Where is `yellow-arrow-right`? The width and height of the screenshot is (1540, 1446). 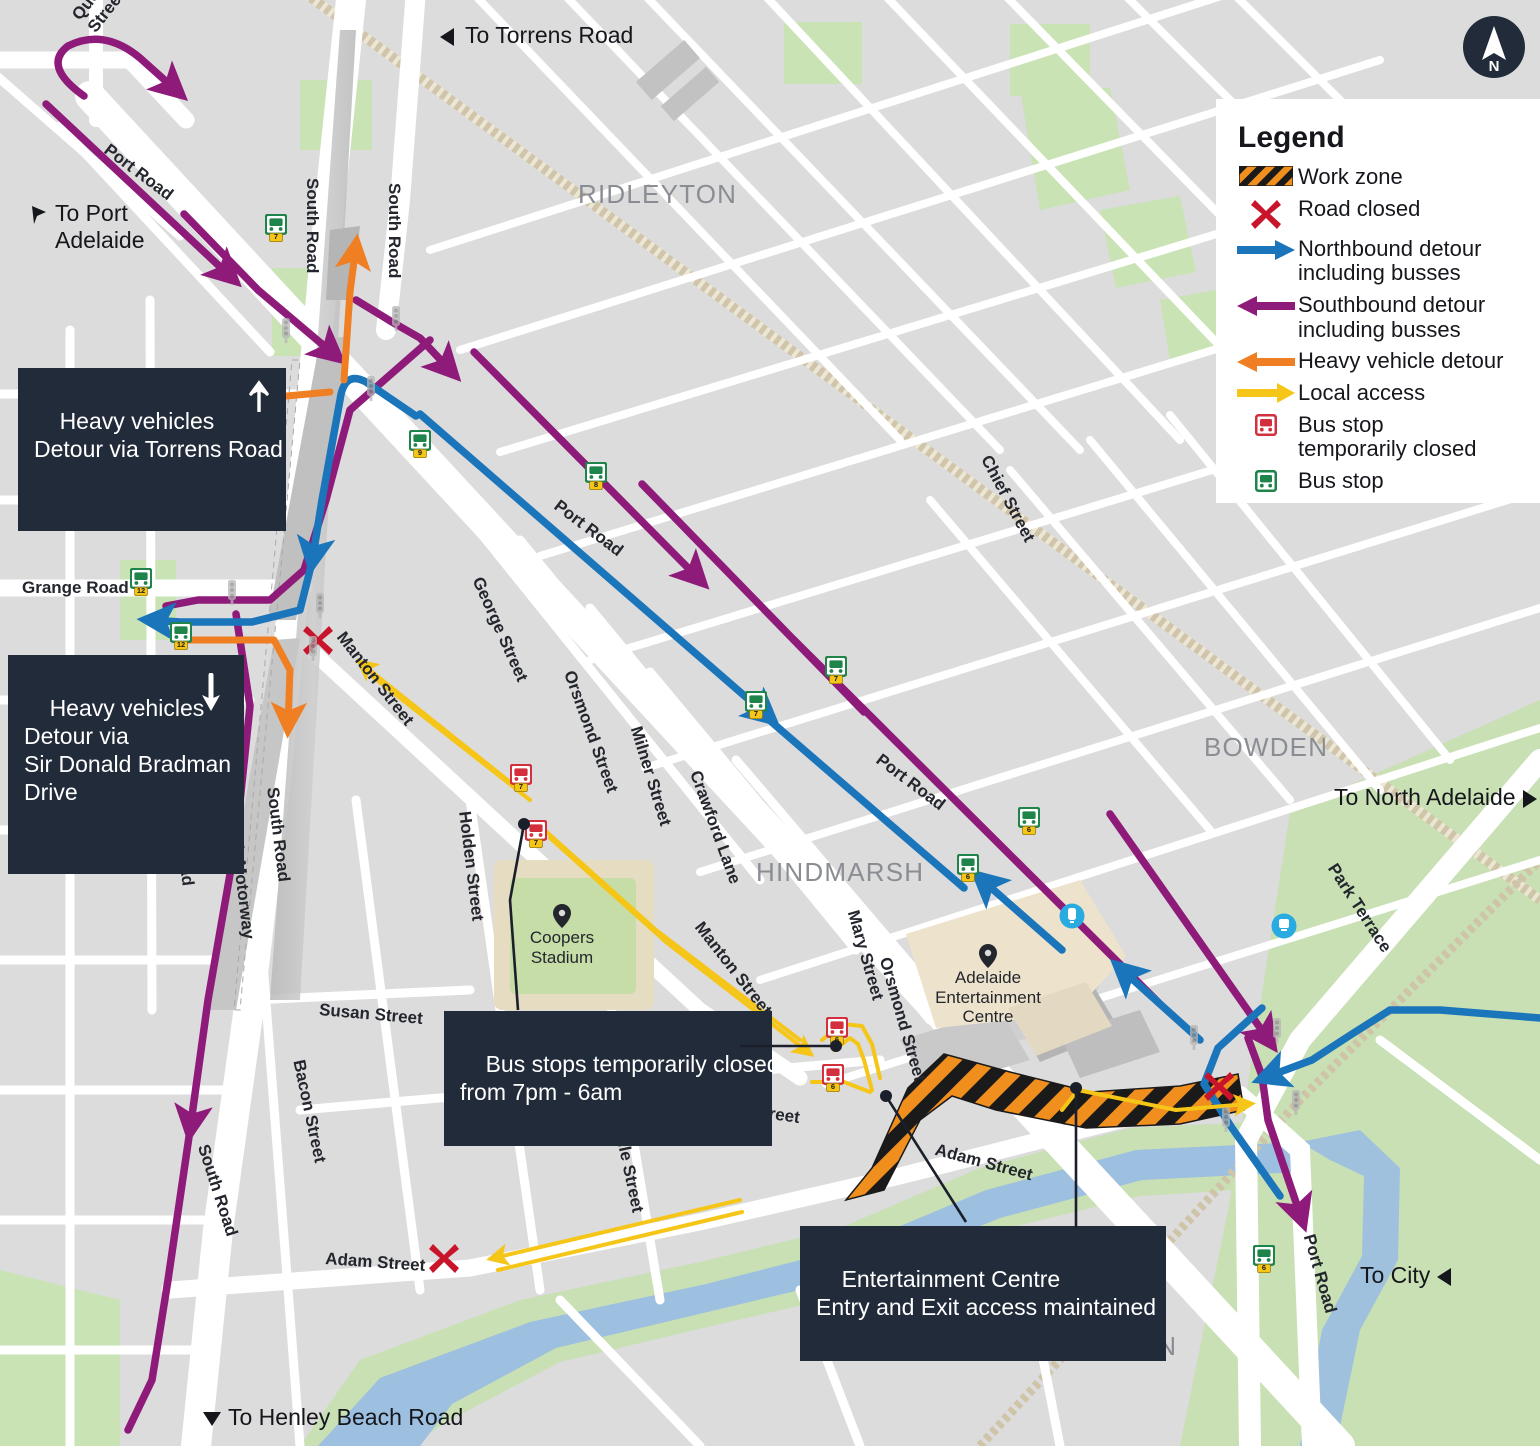
yellow-arrow-right is located at coordinates (1266, 392).